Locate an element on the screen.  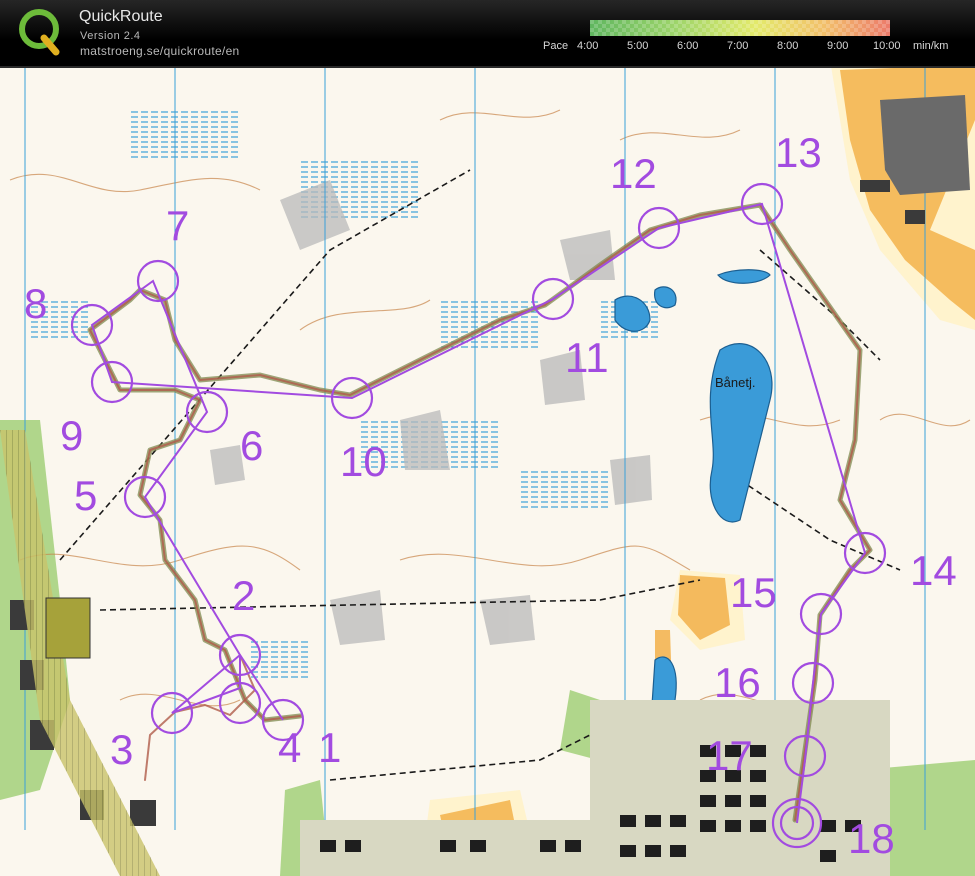
control-number: 18 is located at coordinates (871, 838).